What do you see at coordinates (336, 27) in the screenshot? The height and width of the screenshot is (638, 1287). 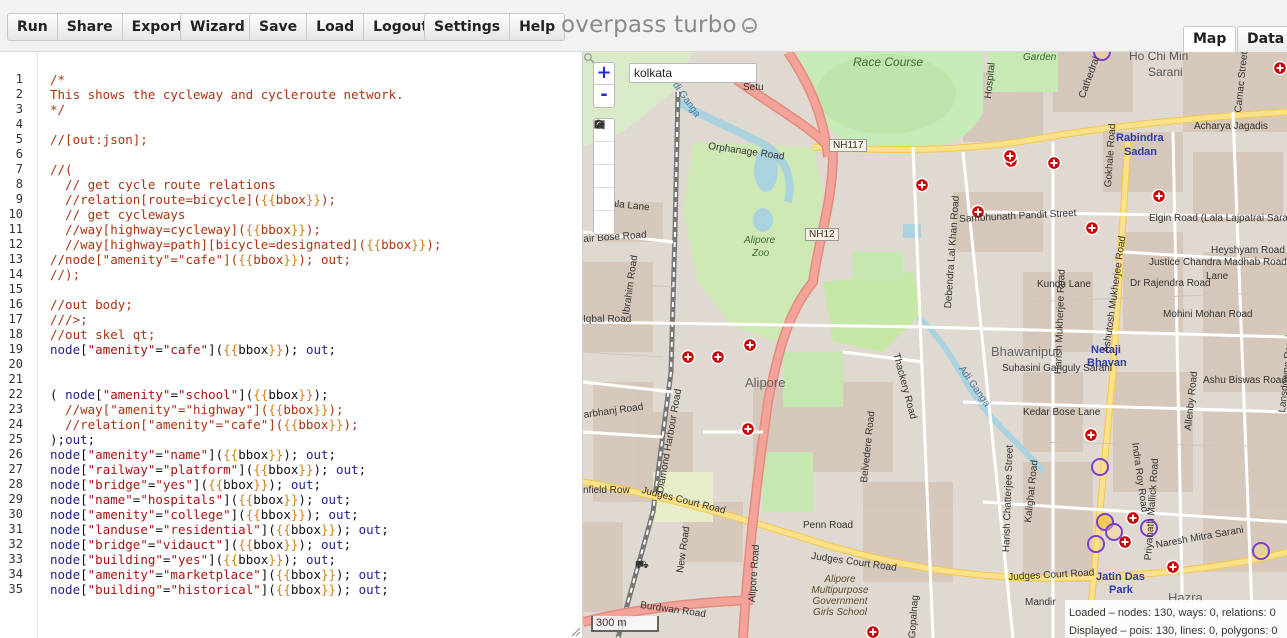 I see `load-button: Load` at bounding box center [336, 27].